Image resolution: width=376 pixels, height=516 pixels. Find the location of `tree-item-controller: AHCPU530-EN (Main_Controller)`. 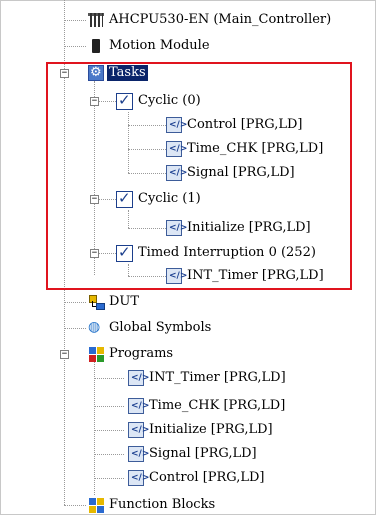

tree-item-controller: AHCPU530-EN (Main_Controller) is located at coordinates (209, 20).